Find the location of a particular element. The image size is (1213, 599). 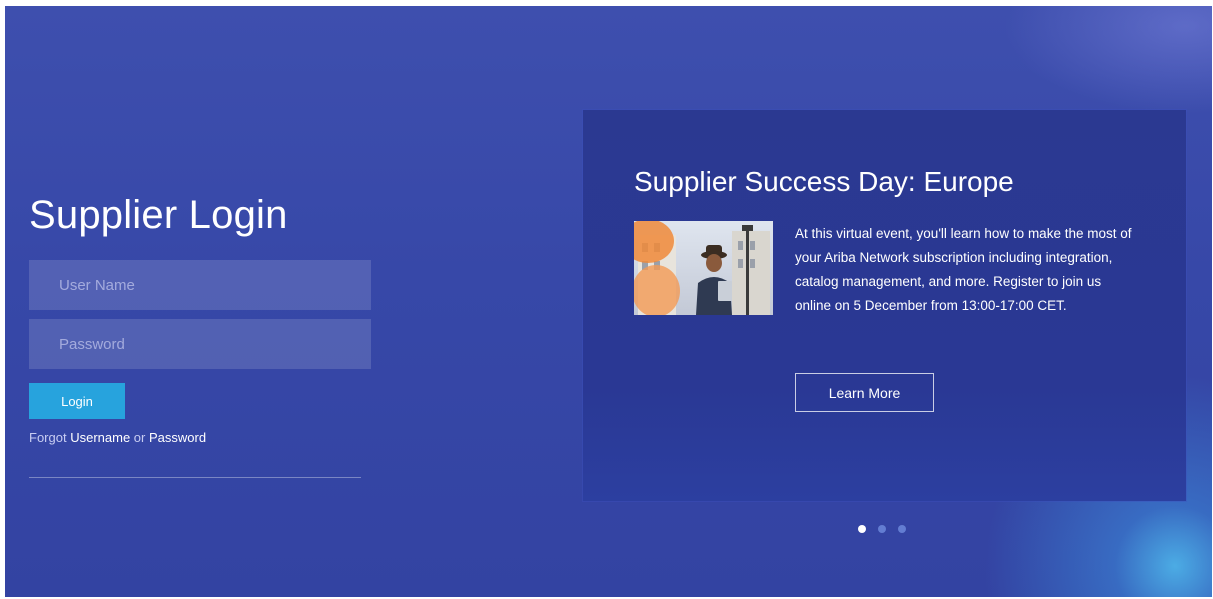

learn-more-button: Learn More is located at coordinates (864, 392).